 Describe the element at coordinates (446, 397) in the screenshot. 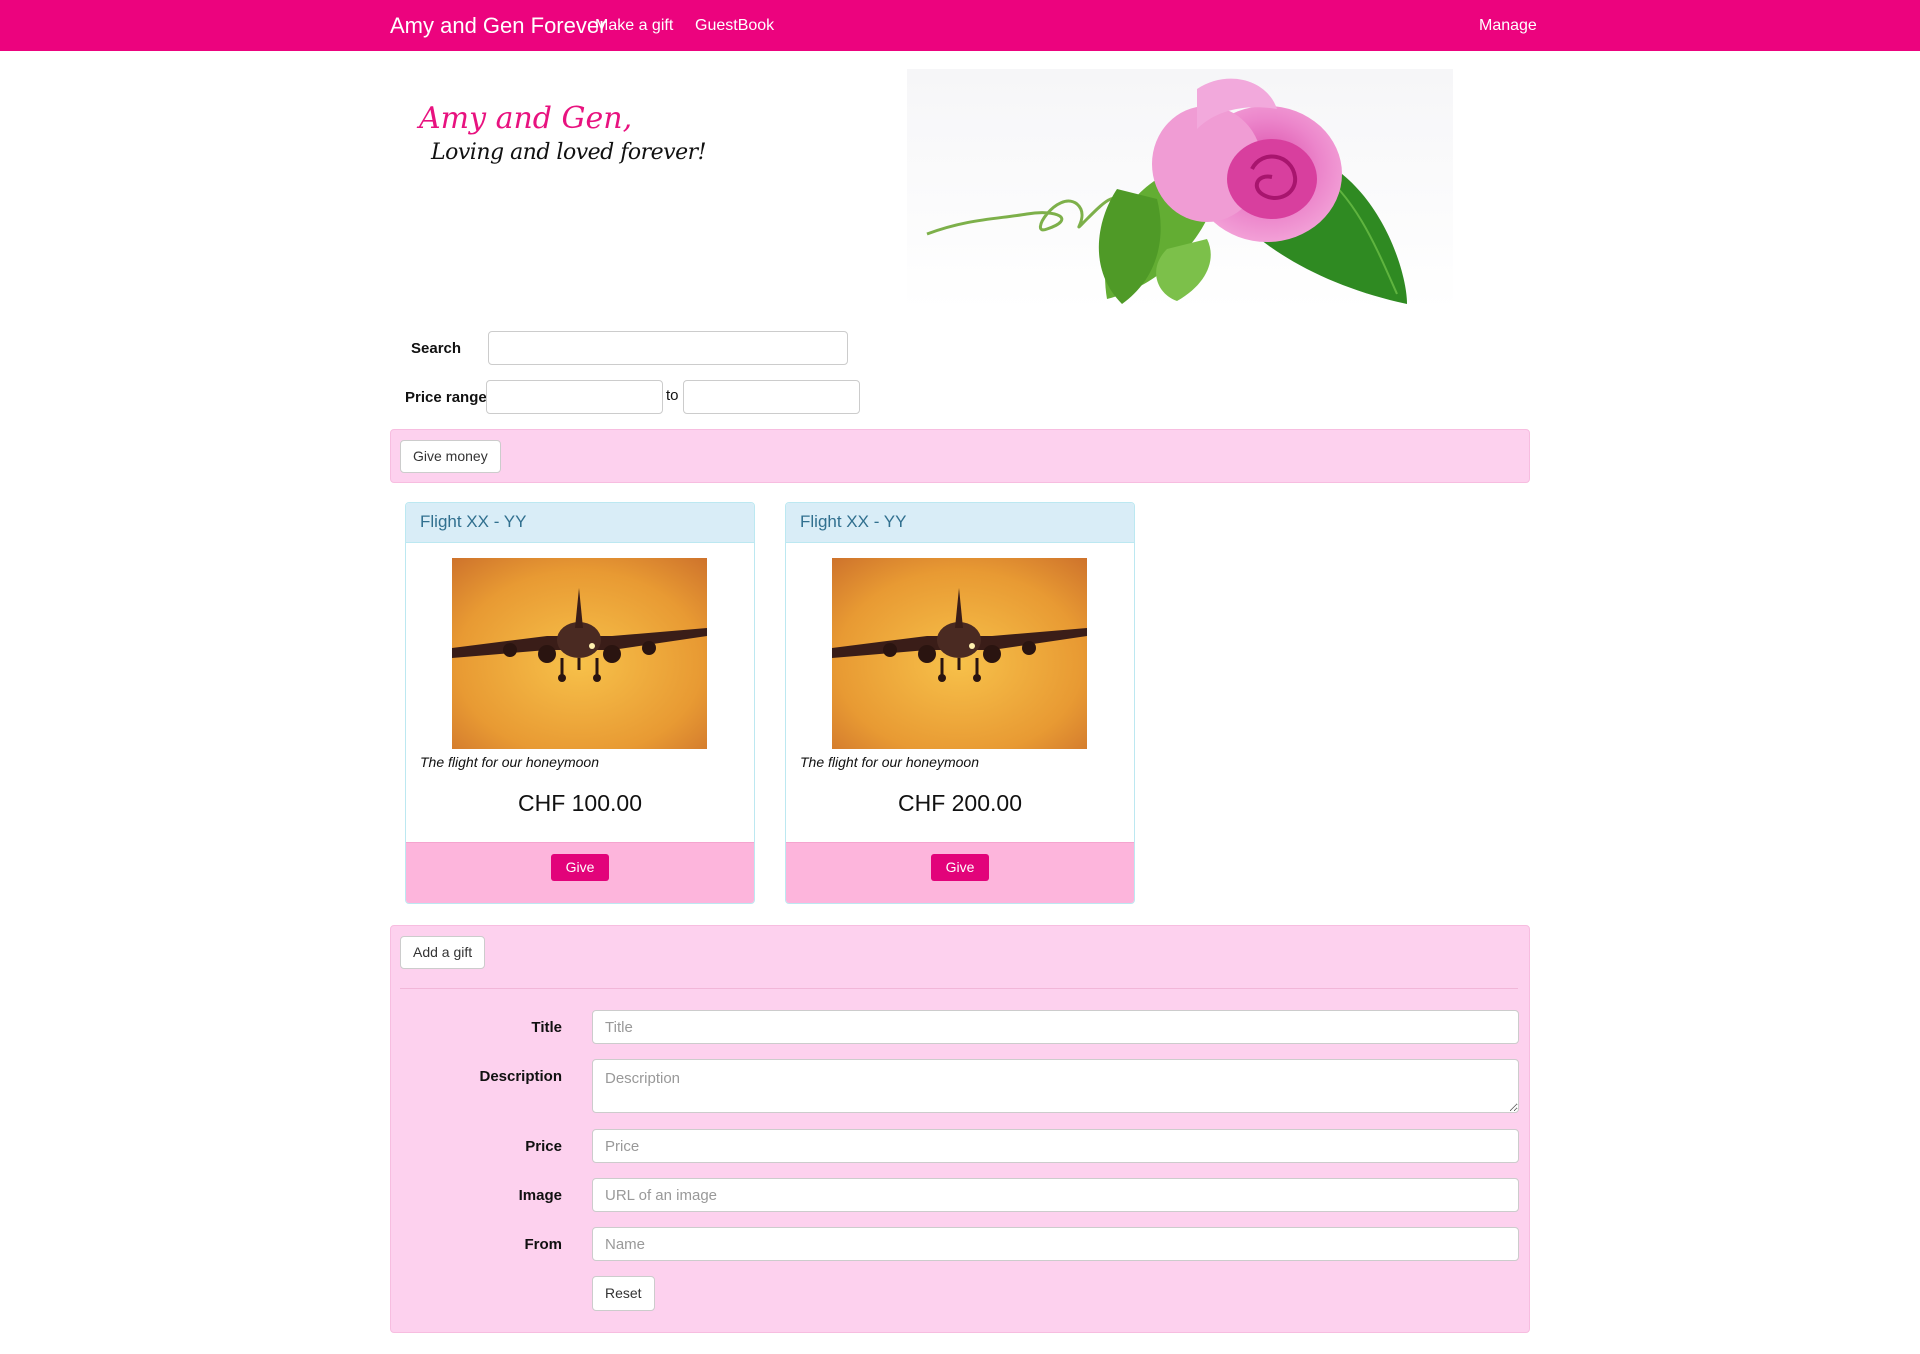

I see `price-range-label: Price range` at that location.